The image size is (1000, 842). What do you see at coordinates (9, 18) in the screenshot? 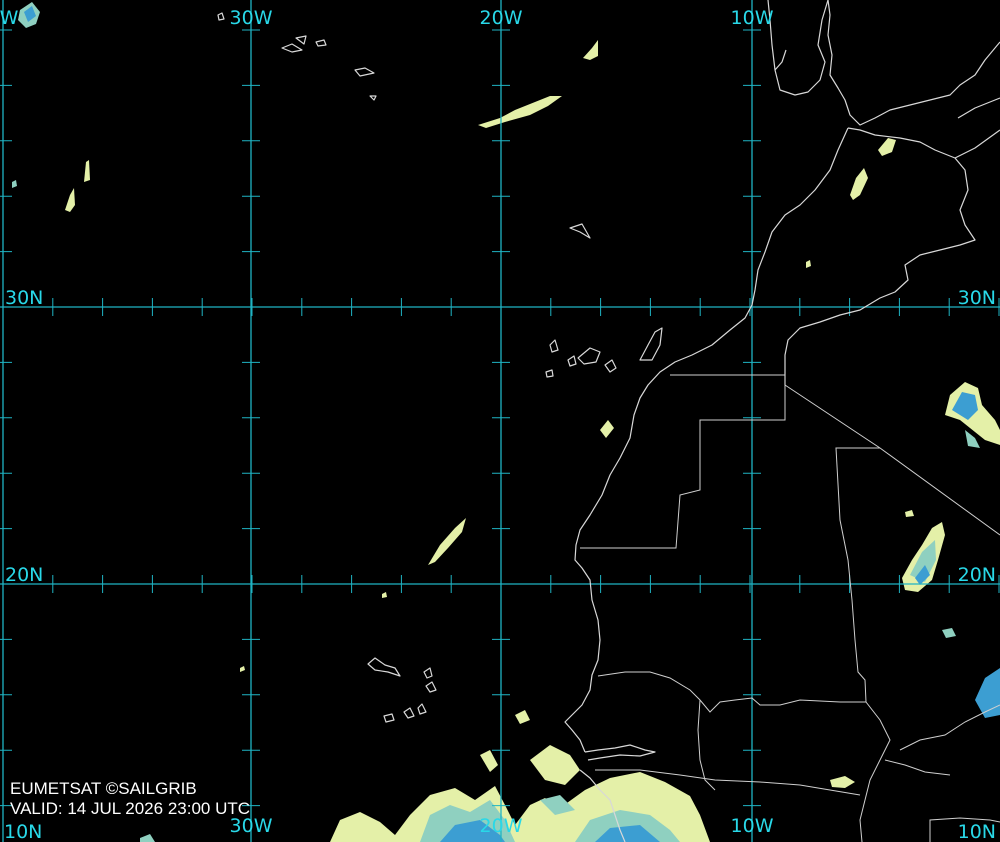
I see `lon-label-top-0: 0W` at bounding box center [9, 18].